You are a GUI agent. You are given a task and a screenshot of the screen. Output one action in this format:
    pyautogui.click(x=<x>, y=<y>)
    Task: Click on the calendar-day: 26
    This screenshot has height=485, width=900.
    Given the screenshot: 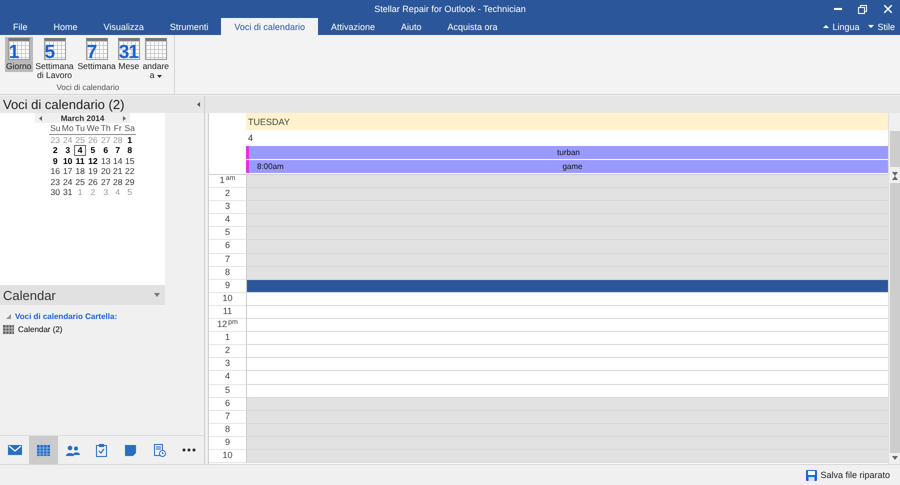 What is the action you would take?
    pyautogui.click(x=93, y=181)
    